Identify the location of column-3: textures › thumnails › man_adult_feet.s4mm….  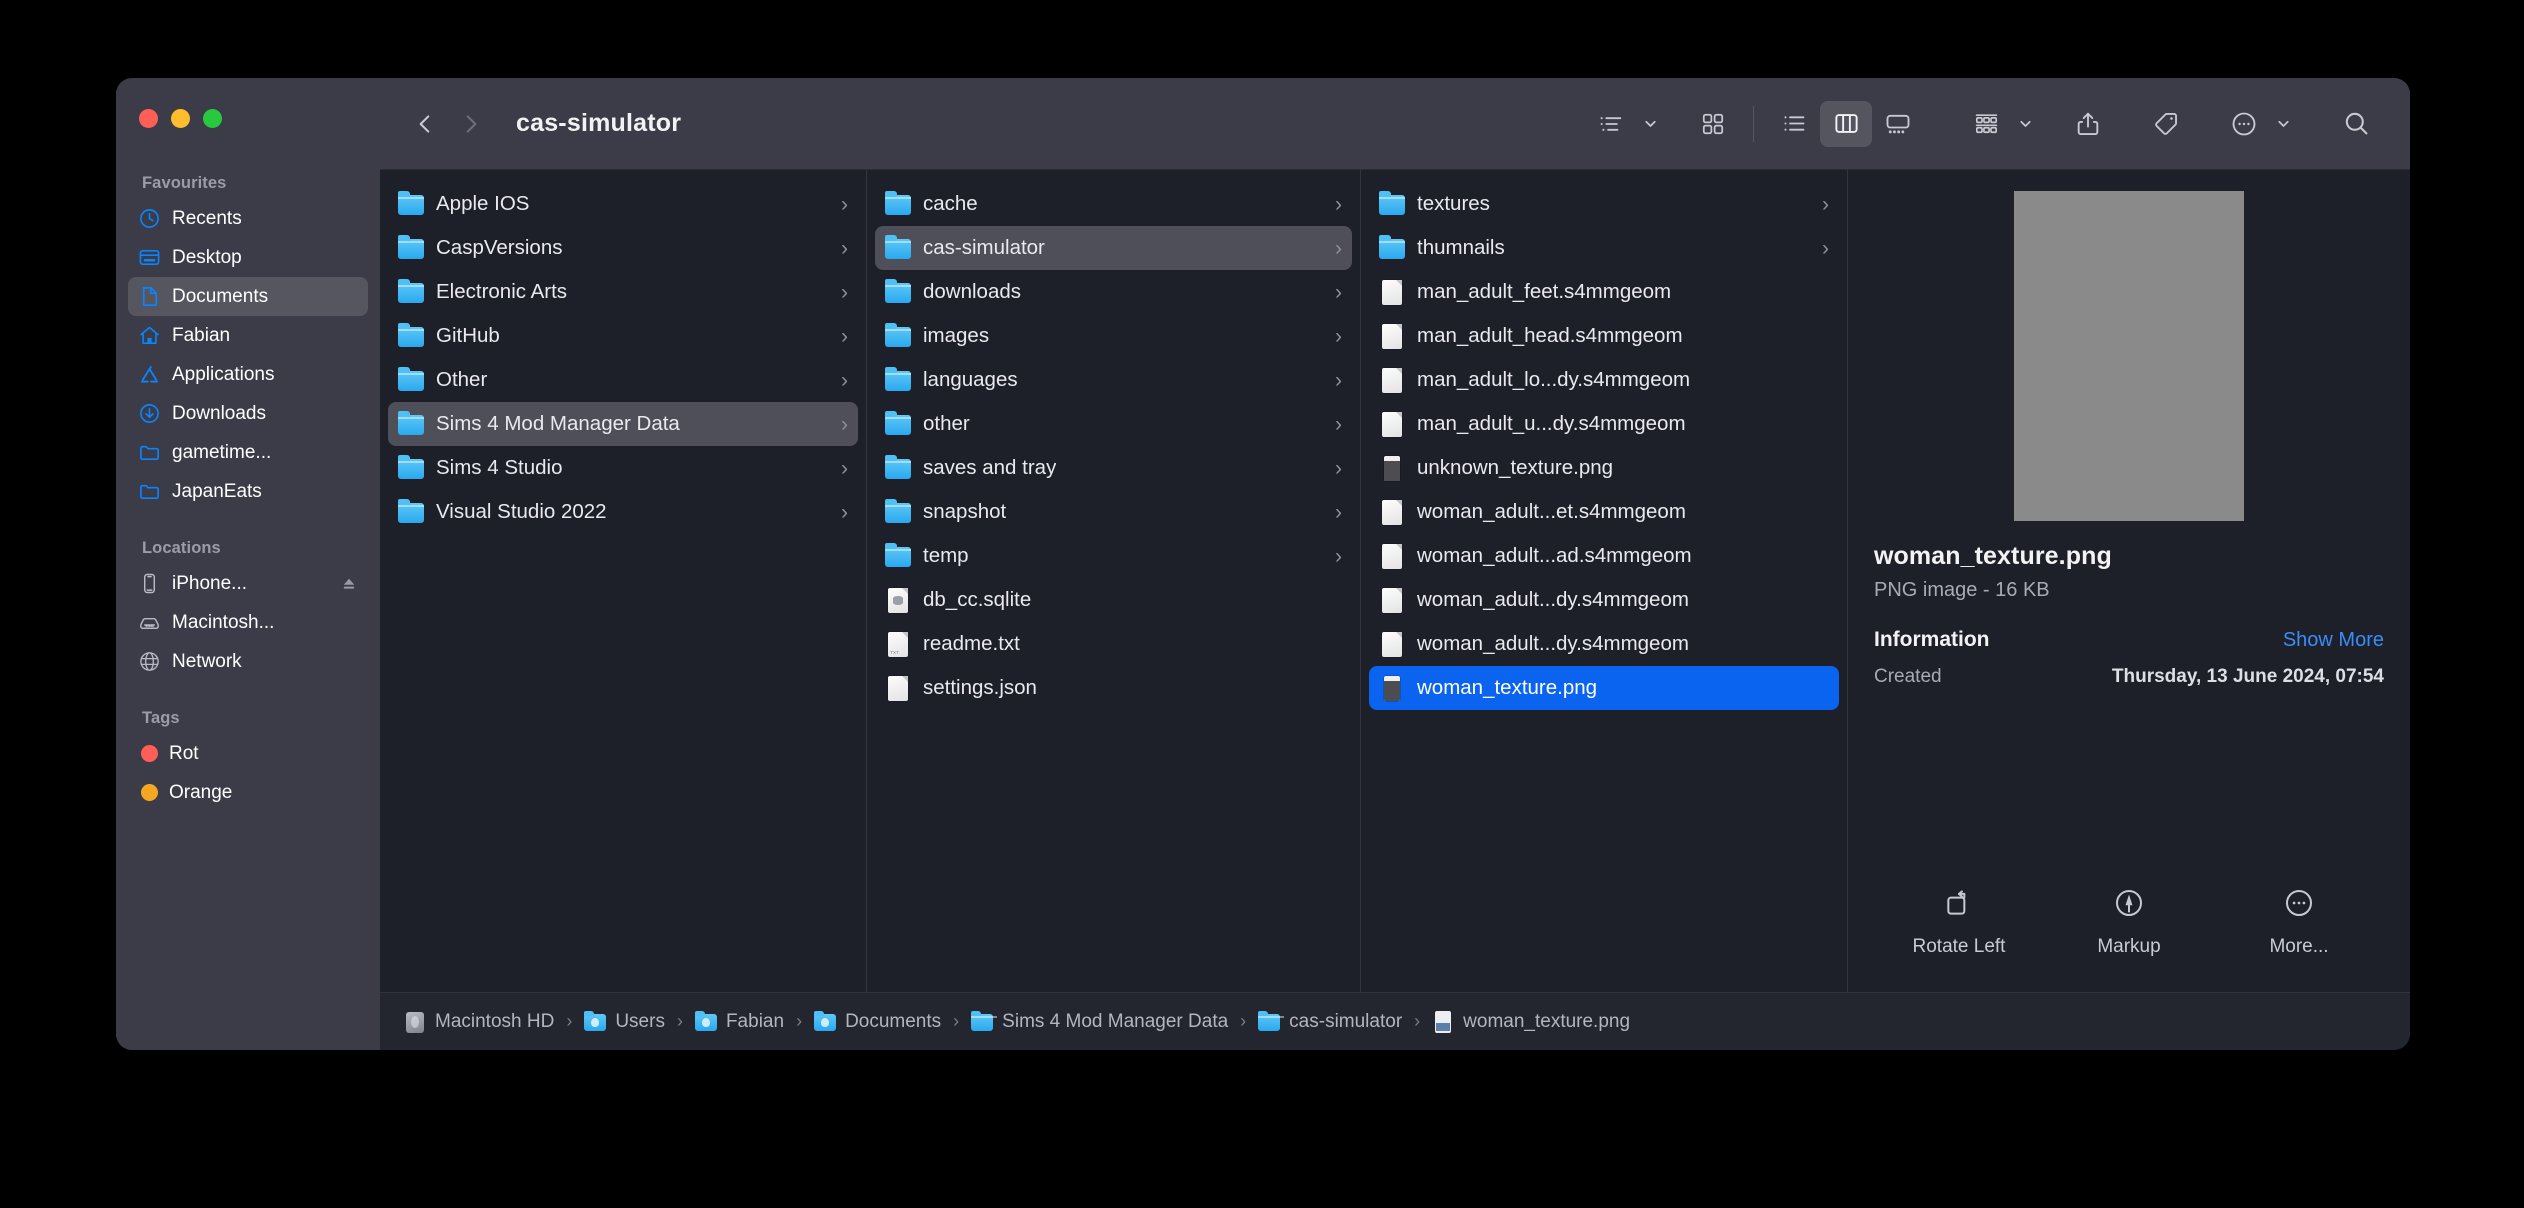
(1604, 581).